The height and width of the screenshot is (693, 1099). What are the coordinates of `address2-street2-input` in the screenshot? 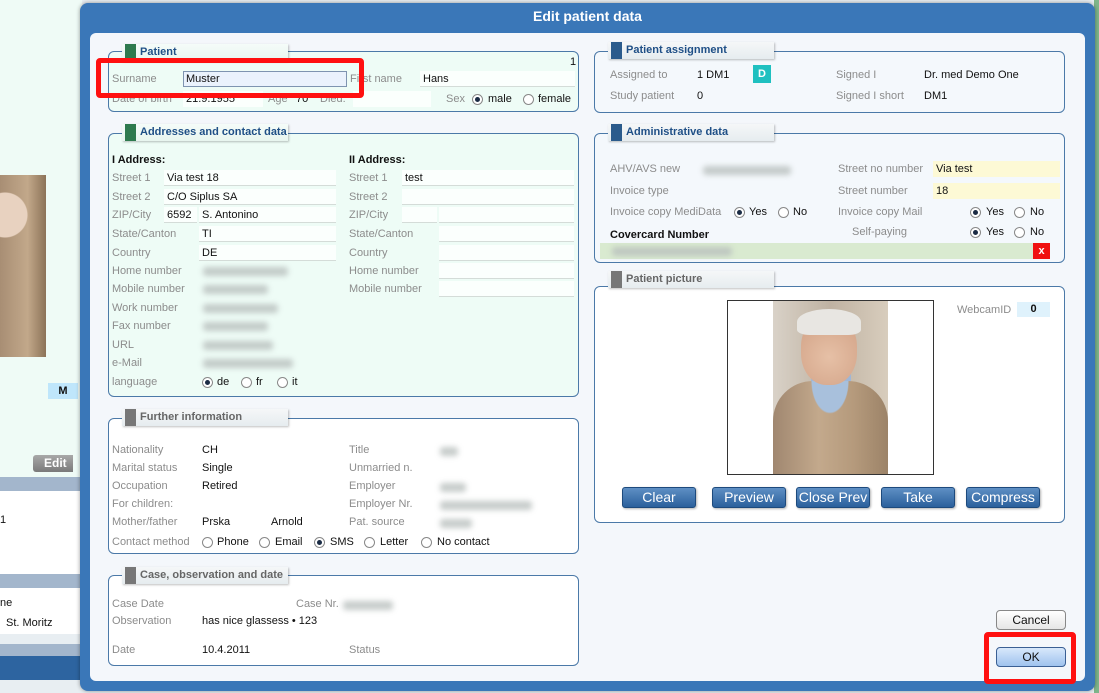 It's located at (488, 197).